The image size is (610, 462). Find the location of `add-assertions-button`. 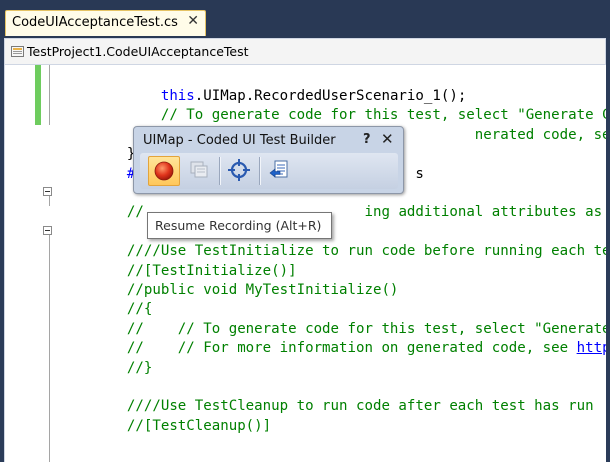

add-assertions-button is located at coordinates (240, 171).